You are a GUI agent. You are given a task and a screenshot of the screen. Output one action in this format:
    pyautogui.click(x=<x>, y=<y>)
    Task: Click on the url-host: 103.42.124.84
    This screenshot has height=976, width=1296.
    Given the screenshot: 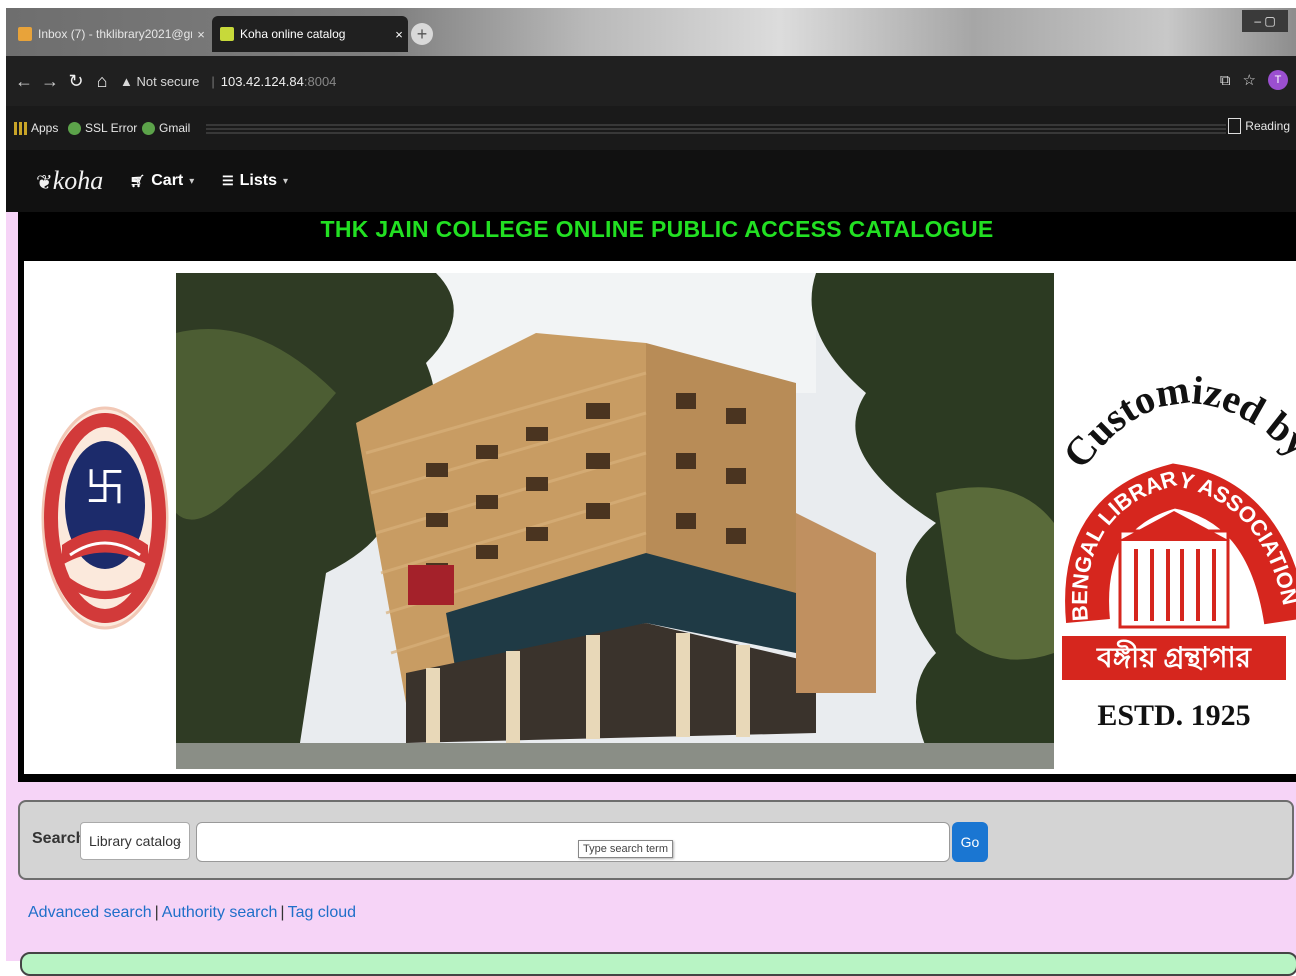 What is the action you would take?
    pyautogui.click(x=262, y=81)
    